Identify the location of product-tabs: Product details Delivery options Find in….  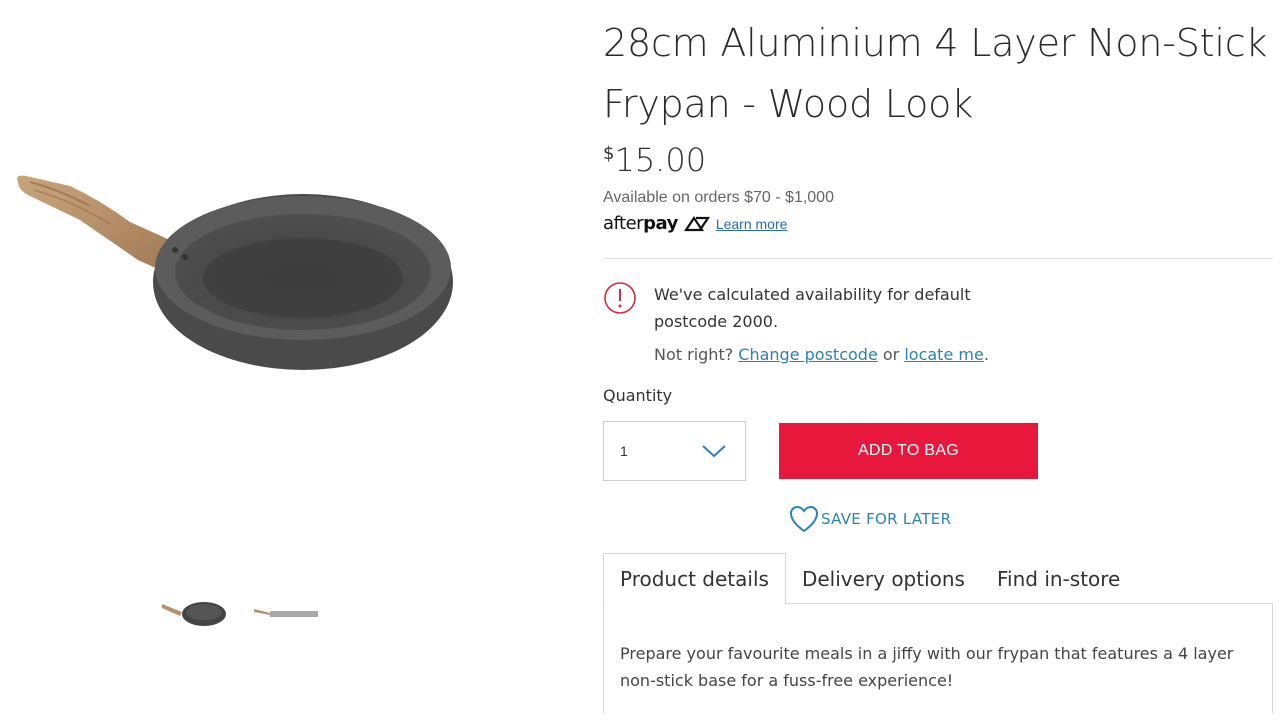
(939, 579).